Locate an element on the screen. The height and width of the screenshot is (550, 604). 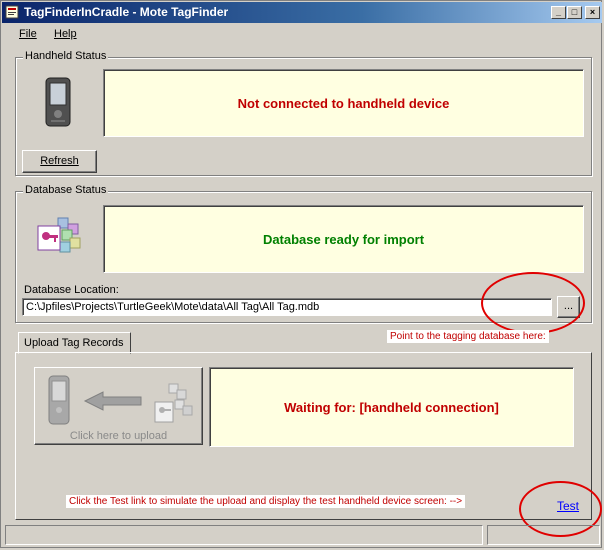
browse-hint: Point to the tagging database here: is located at coordinates (468, 336).